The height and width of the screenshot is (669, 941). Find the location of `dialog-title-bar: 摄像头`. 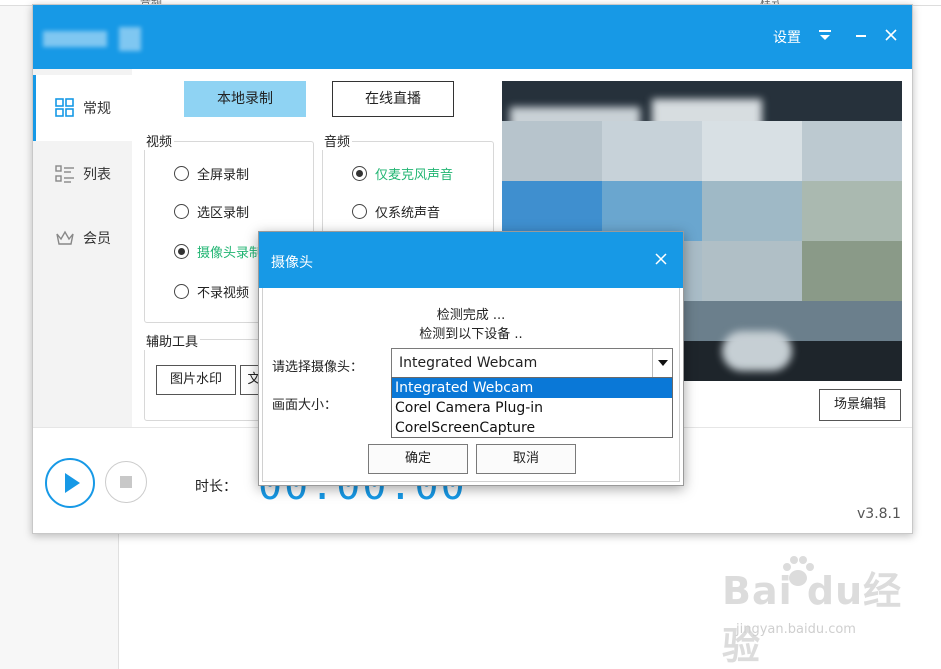

dialog-title-bar: 摄像头 is located at coordinates (471, 260).